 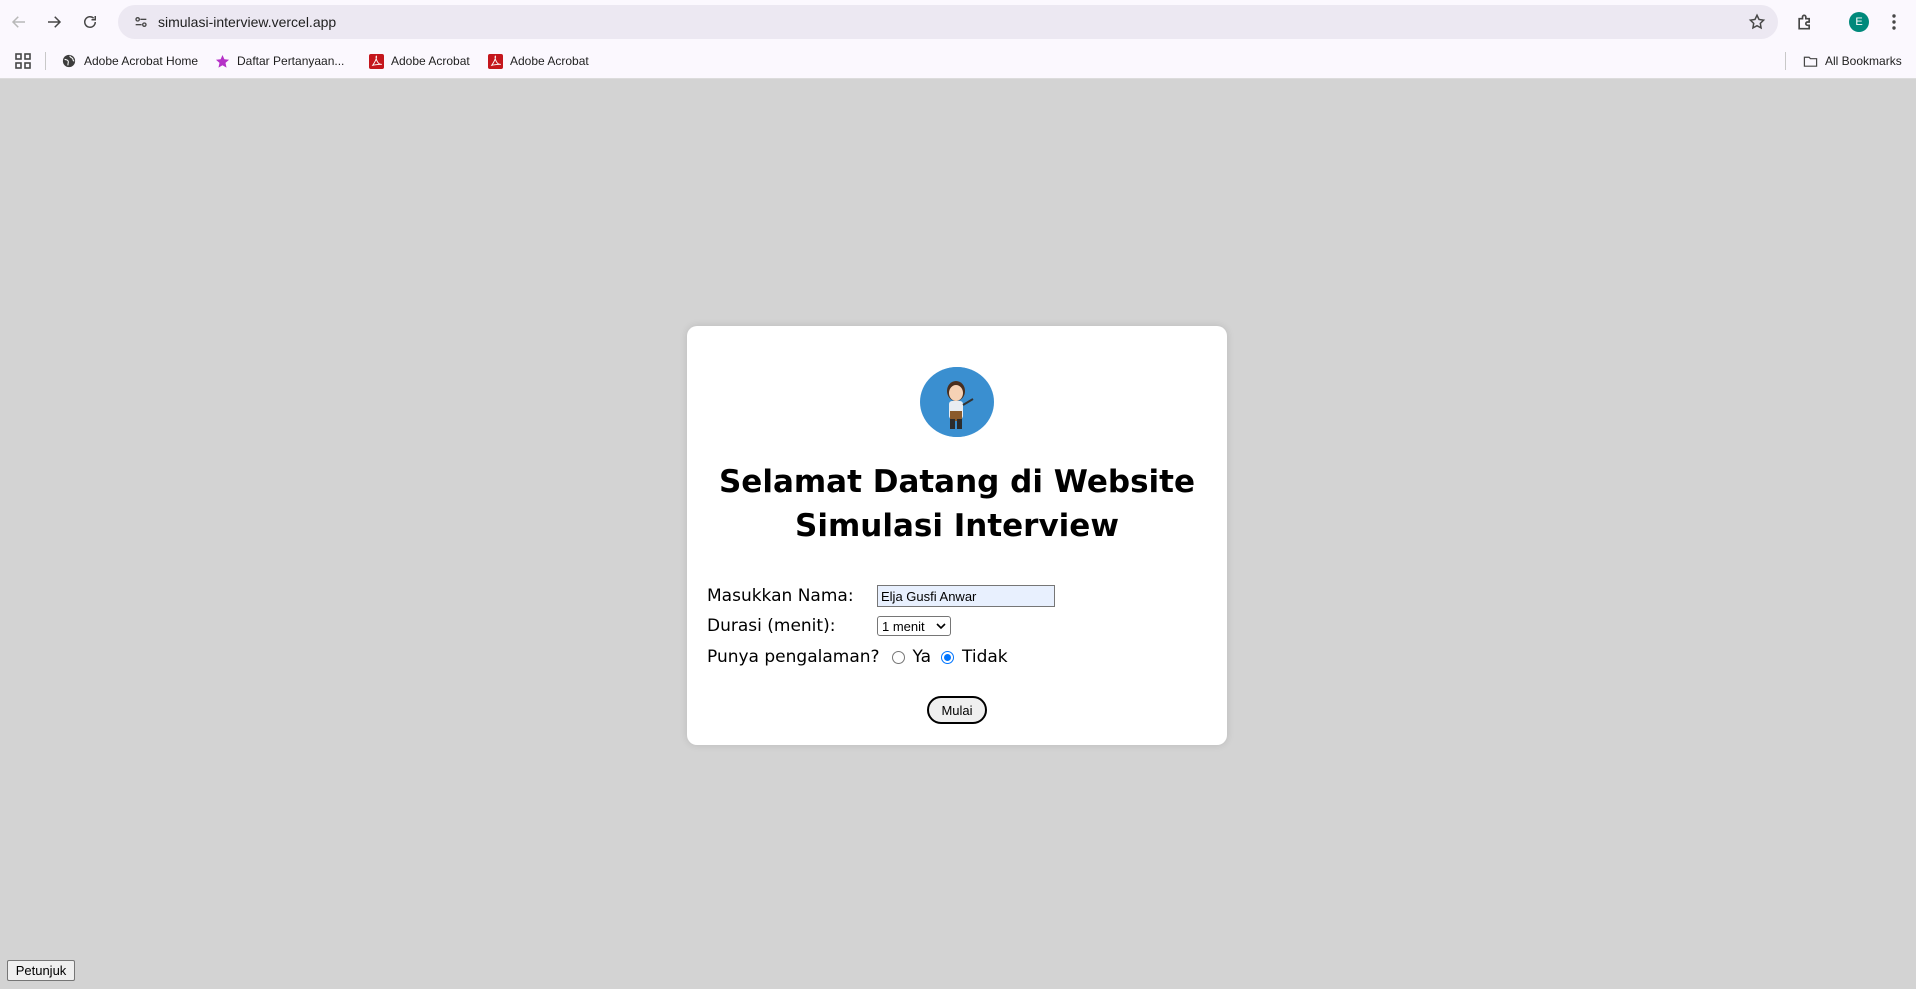 I want to click on duration-label: Durasi (menit):, so click(x=771, y=626).